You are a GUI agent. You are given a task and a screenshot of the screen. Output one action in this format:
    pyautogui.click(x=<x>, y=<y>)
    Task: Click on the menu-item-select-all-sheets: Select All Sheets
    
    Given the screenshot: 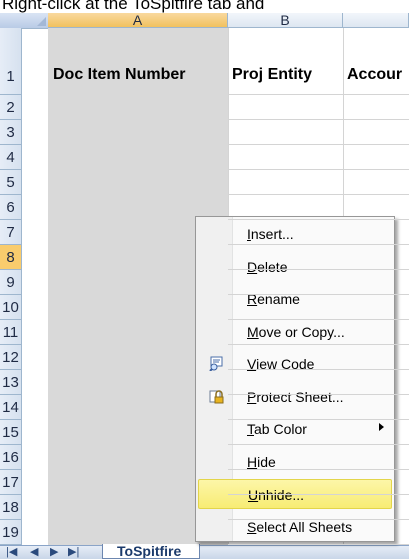 What is the action you would take?
    pyautogui.click(x=295, y=527)
    